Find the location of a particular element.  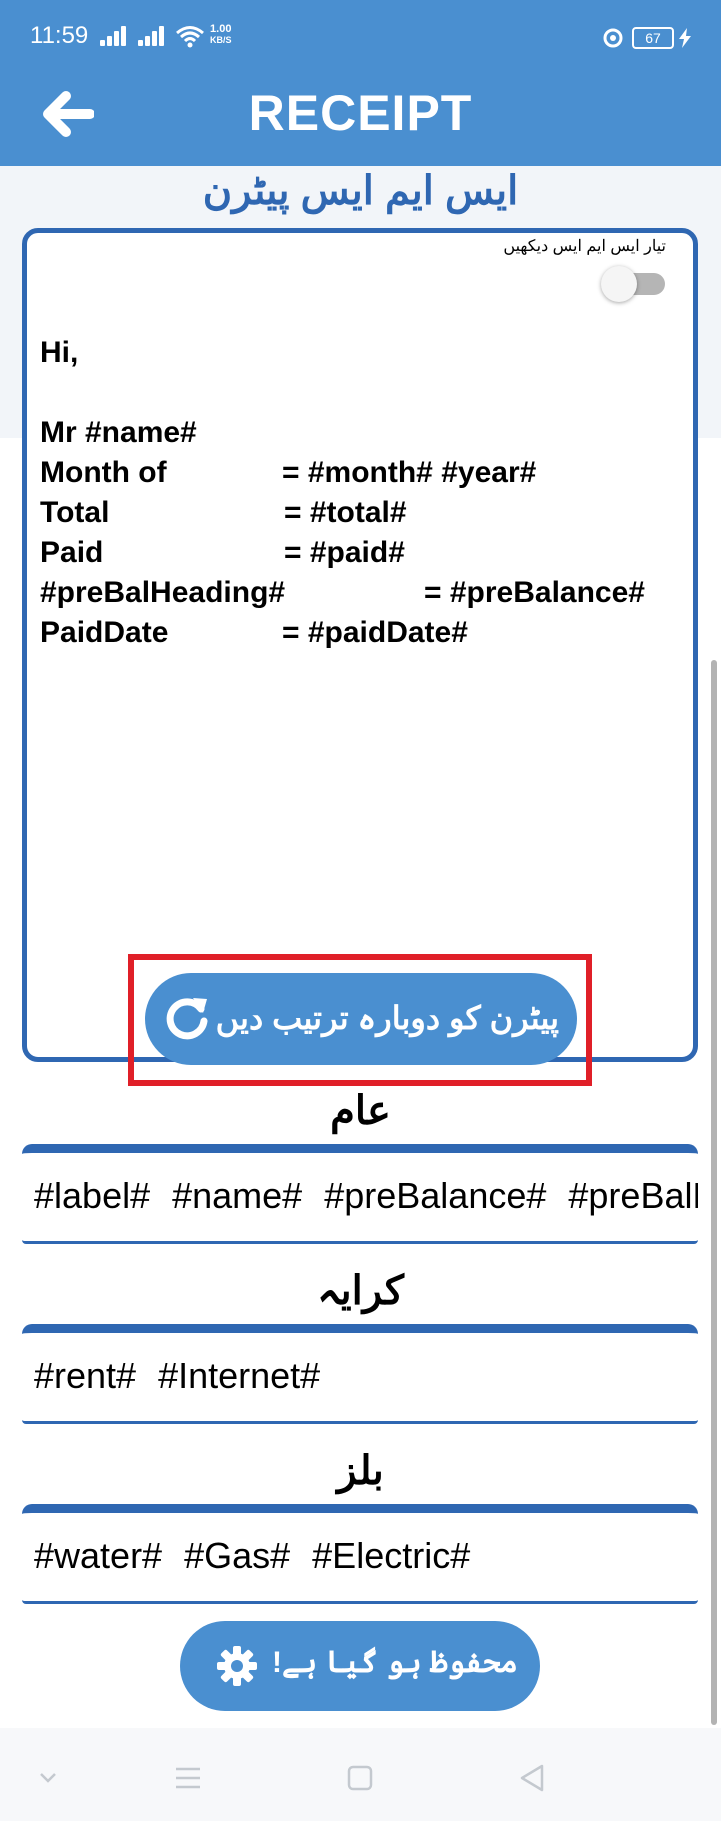

chevron-down-icon is located at coordinates (48, 1778).